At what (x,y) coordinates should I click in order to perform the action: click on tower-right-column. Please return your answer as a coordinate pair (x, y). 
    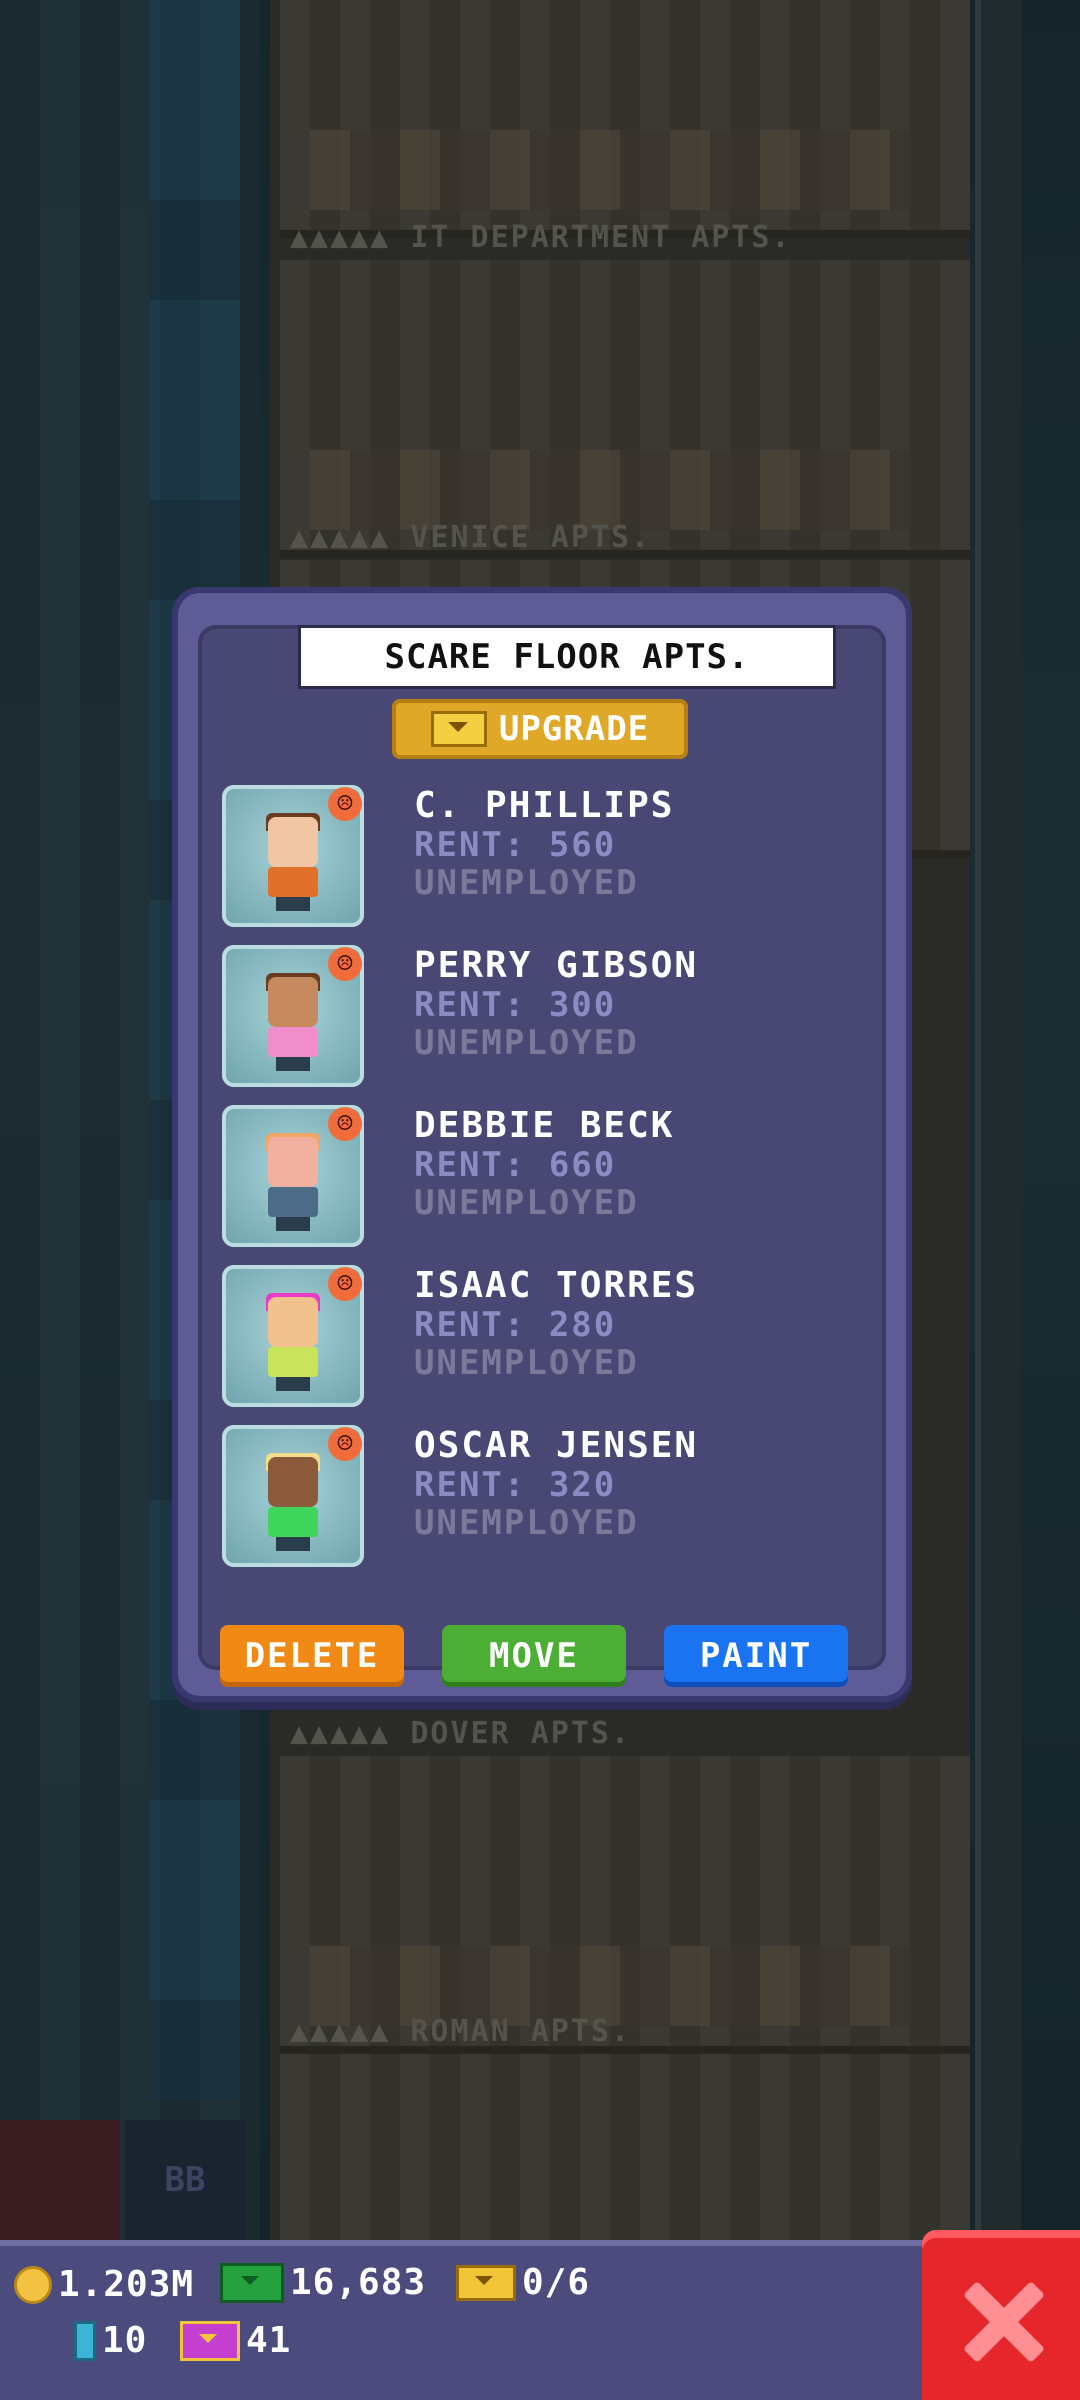
    Looking at the image, I should click on (998, 1120).